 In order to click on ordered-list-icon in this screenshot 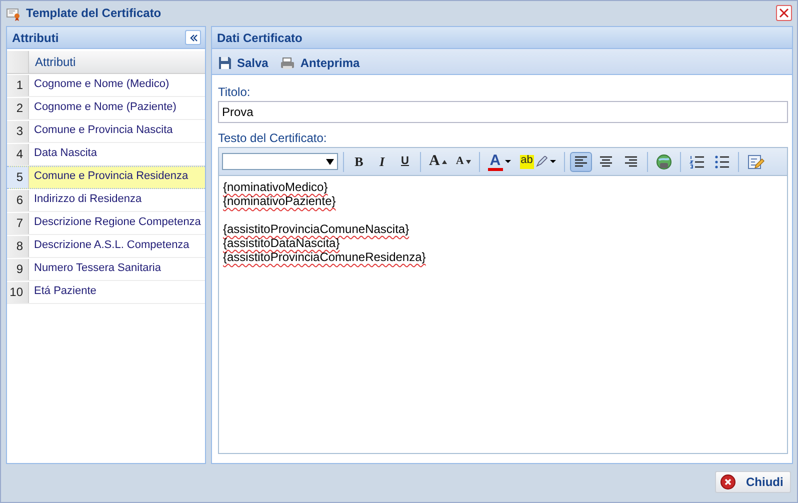, I will do `click(696, 162)`.